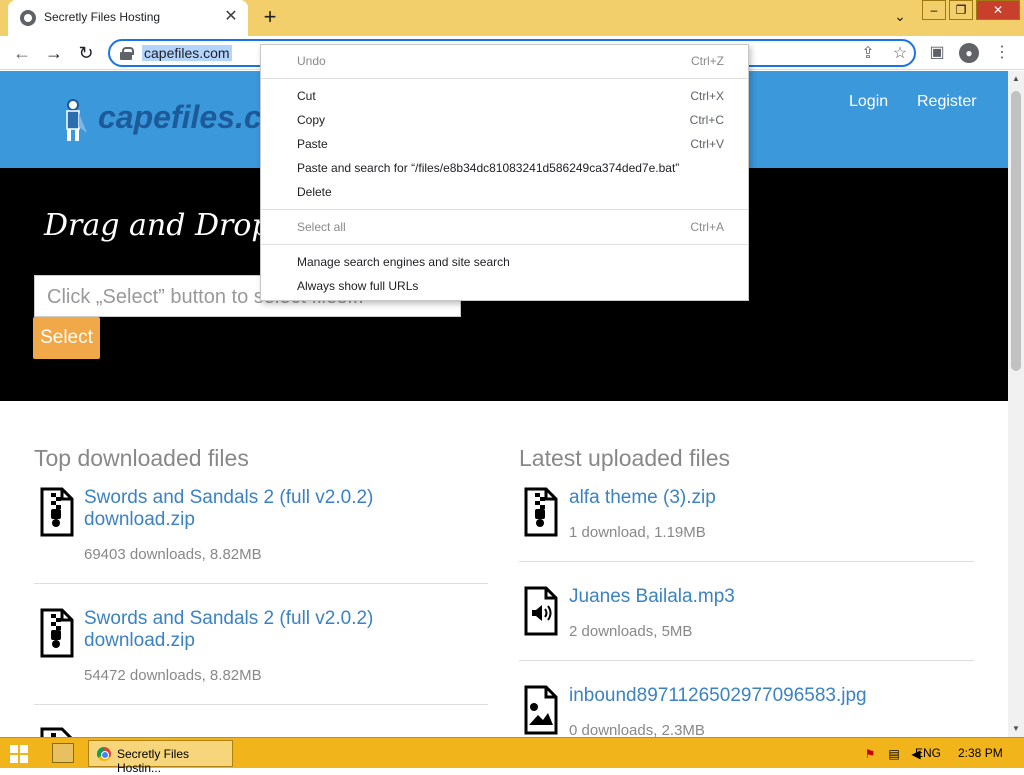 The width and height of the screenshot is (1024, 775). I want to click on address-url: capefiles.com, so click(187, 53).